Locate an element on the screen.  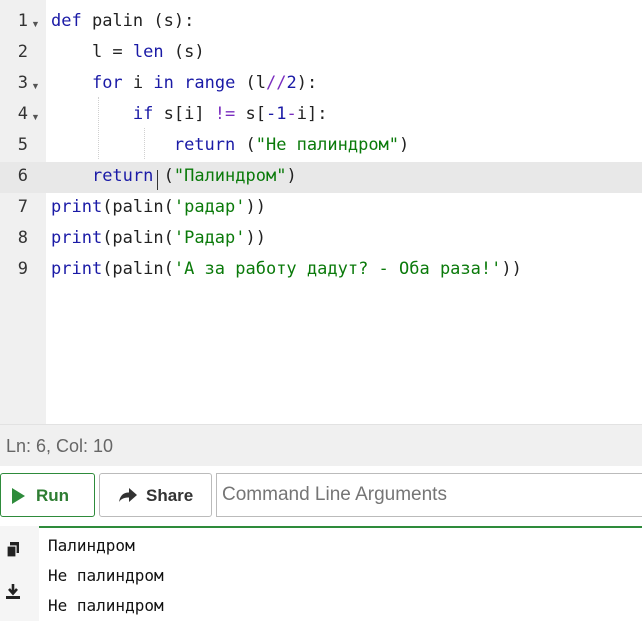
share-icon is located at coordinates (128, 497).